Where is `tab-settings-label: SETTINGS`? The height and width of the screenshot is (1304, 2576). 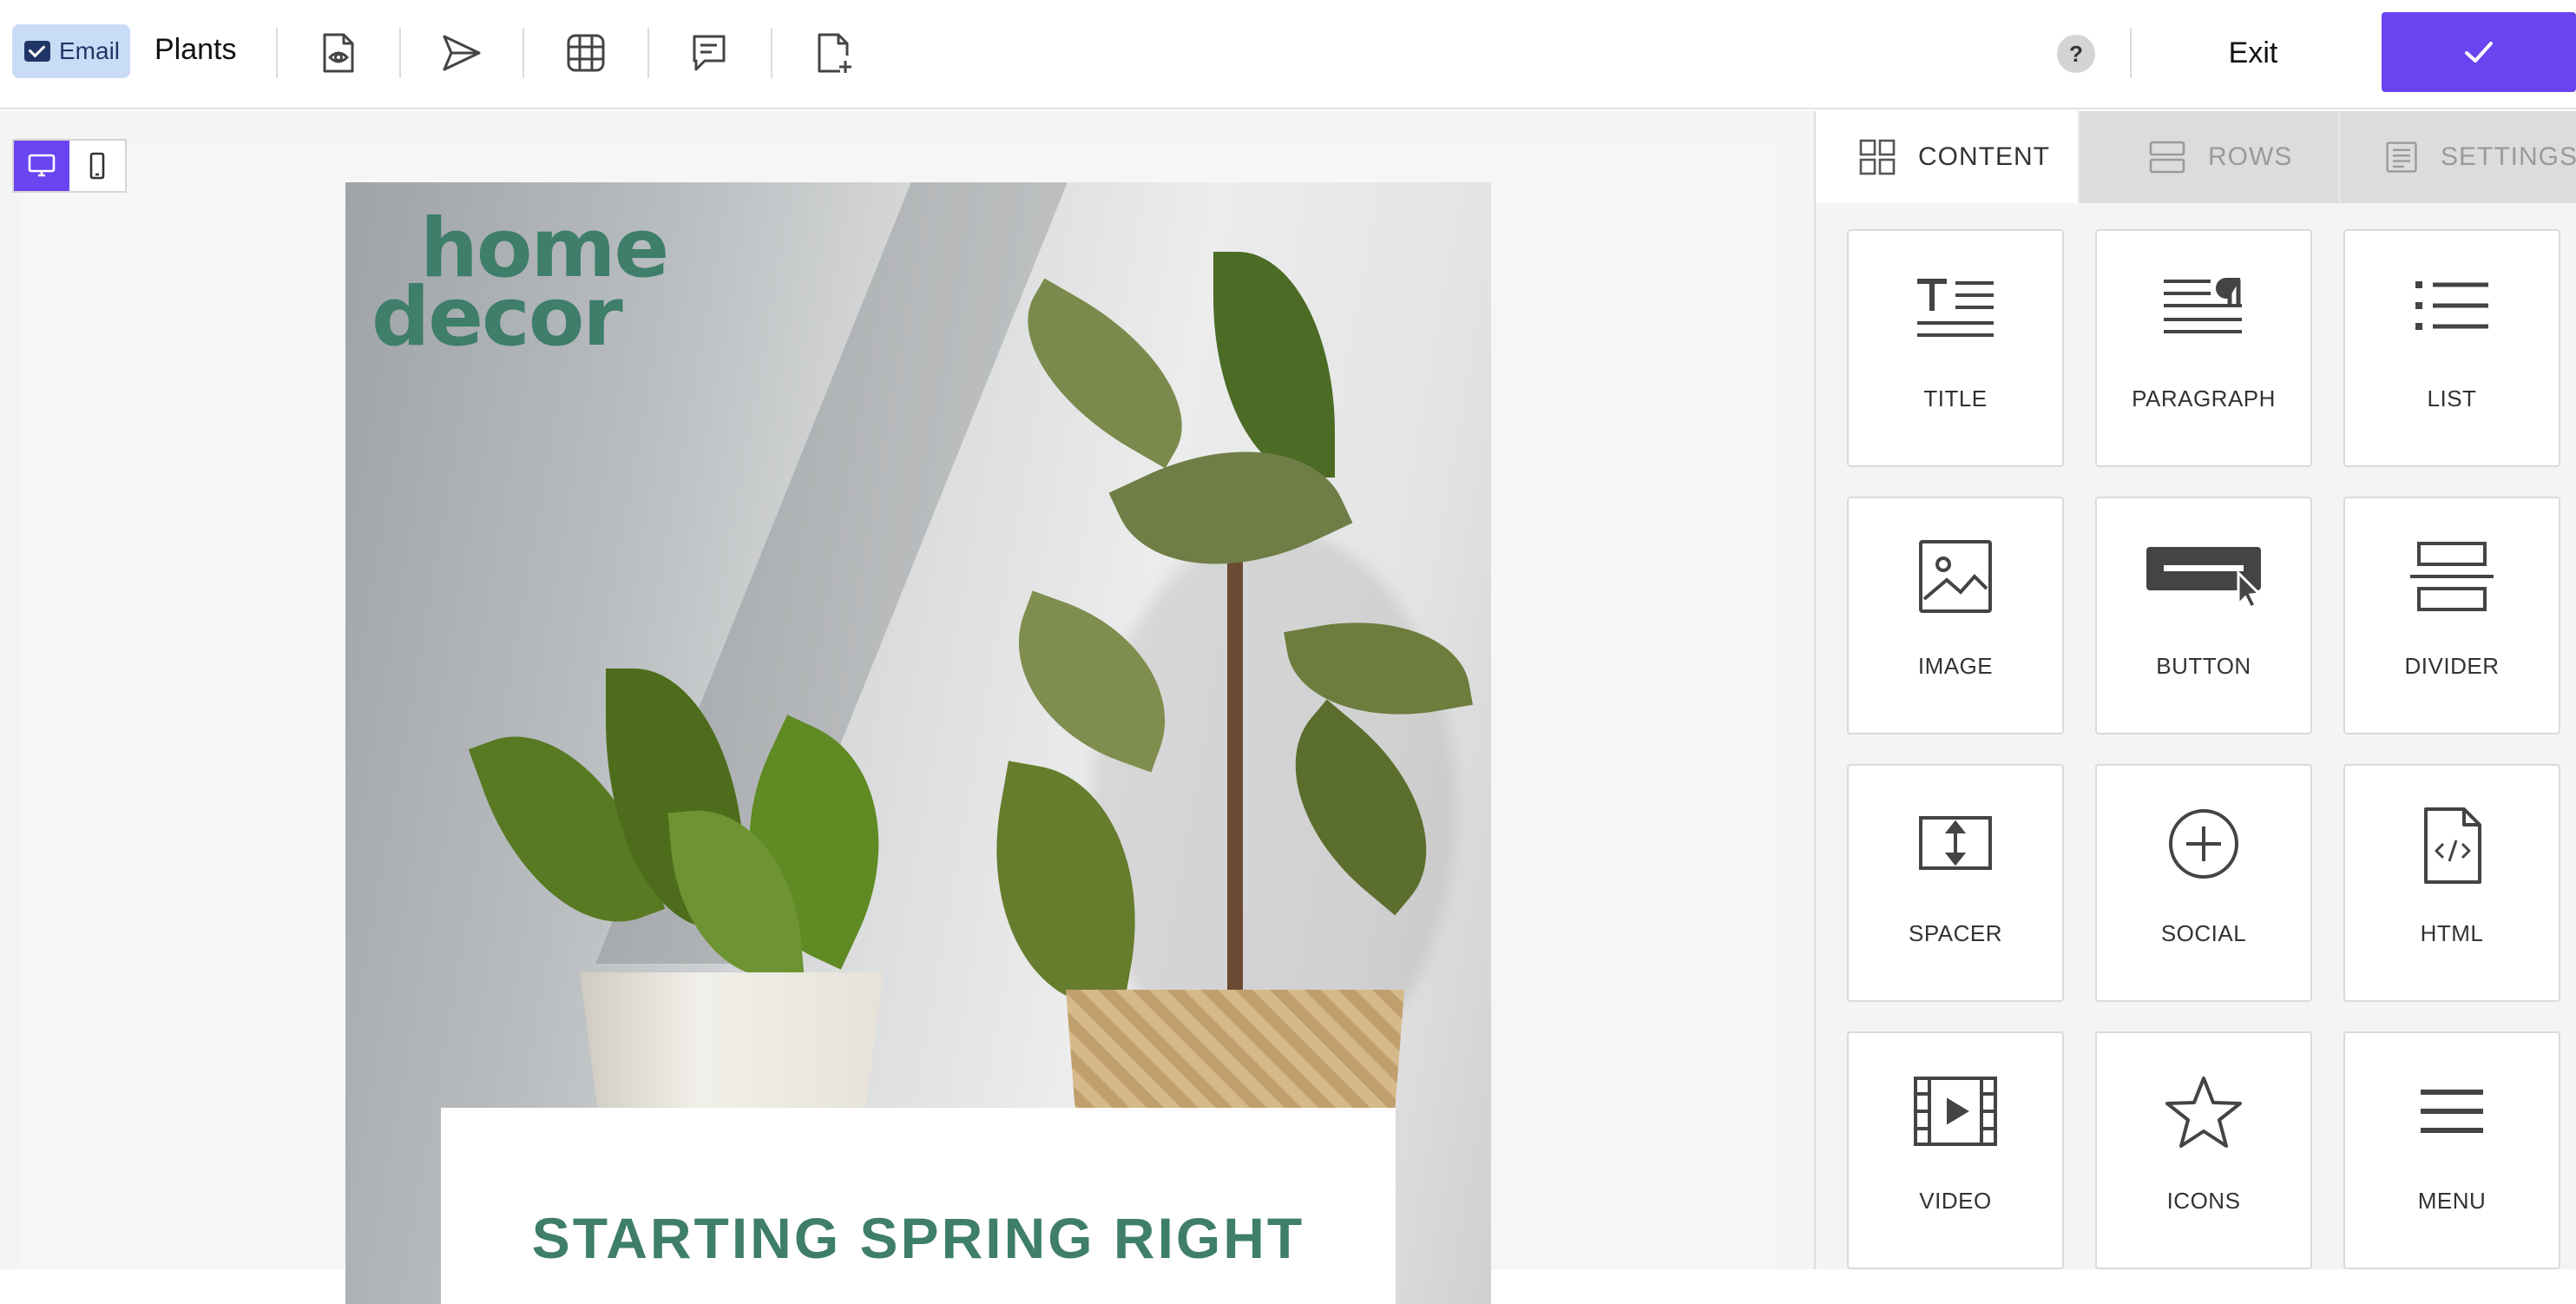 tab-settings-label: SETTINGS is located at coordinates (2508, 156).